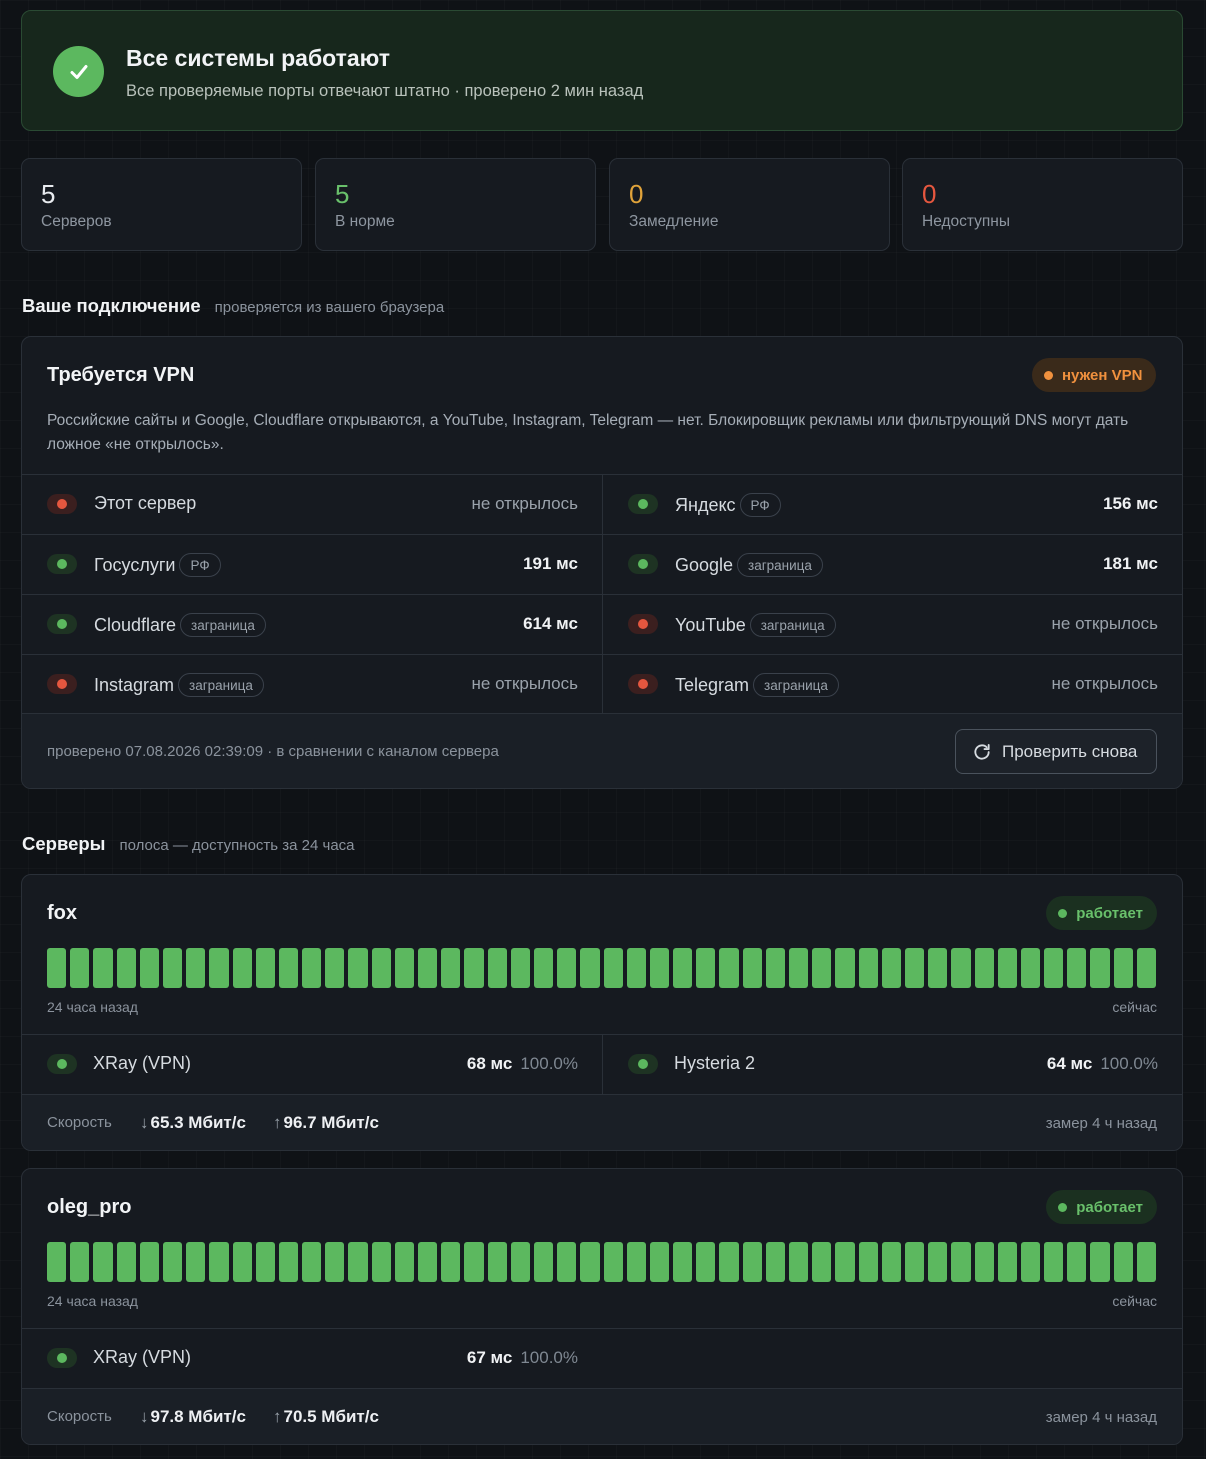 The width and height of the screenshot is (1206, 1459). Describe the element at coordinates (62, 504) in the screenshot. I see `status-dot` at that location.